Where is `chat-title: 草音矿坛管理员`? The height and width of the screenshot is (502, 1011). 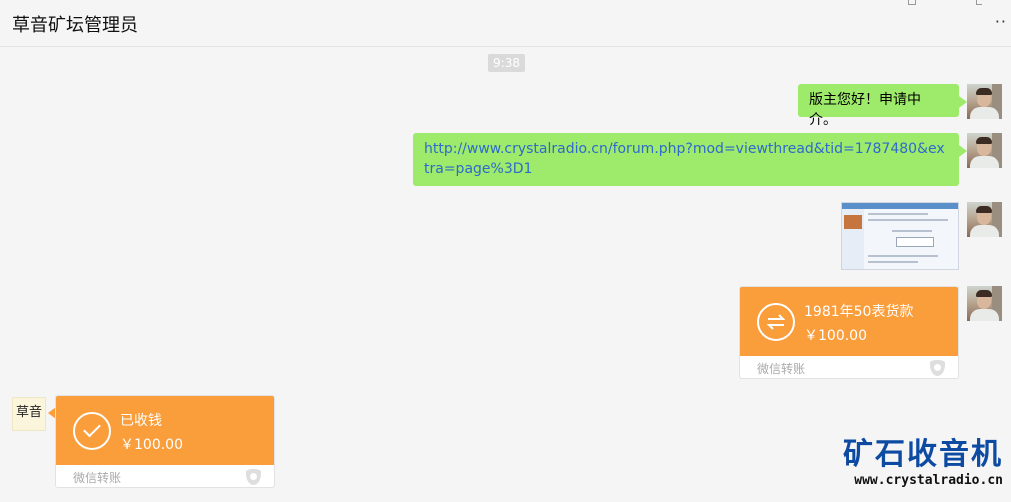 chat-title: 草音矿坛管理员 is located at coordinates (75, 25).